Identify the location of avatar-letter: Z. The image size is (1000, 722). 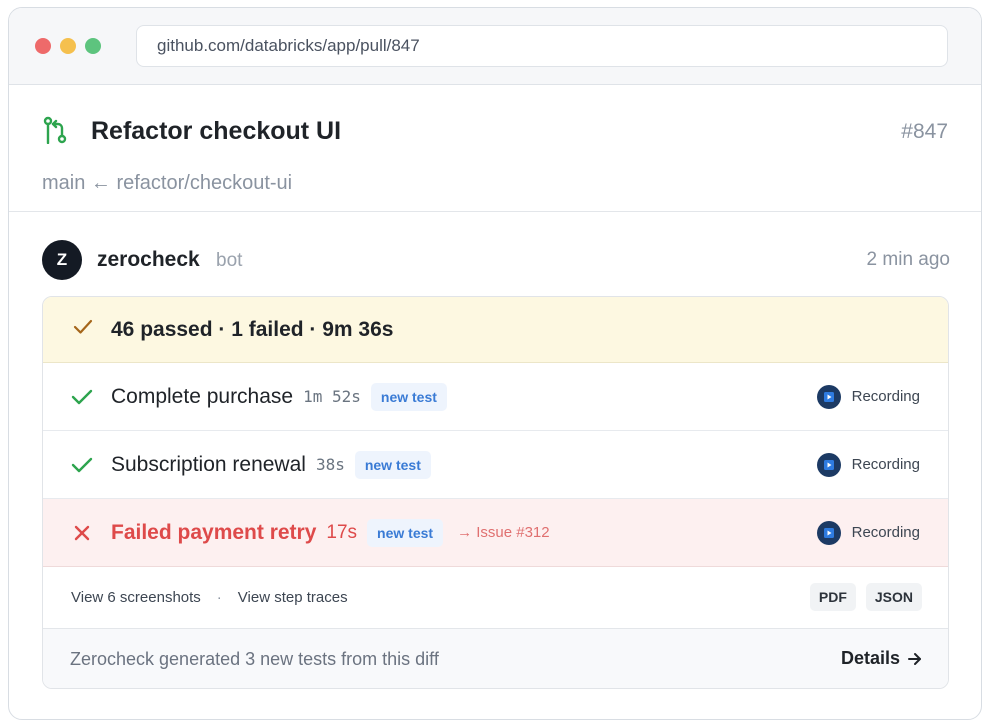
(62, 259).